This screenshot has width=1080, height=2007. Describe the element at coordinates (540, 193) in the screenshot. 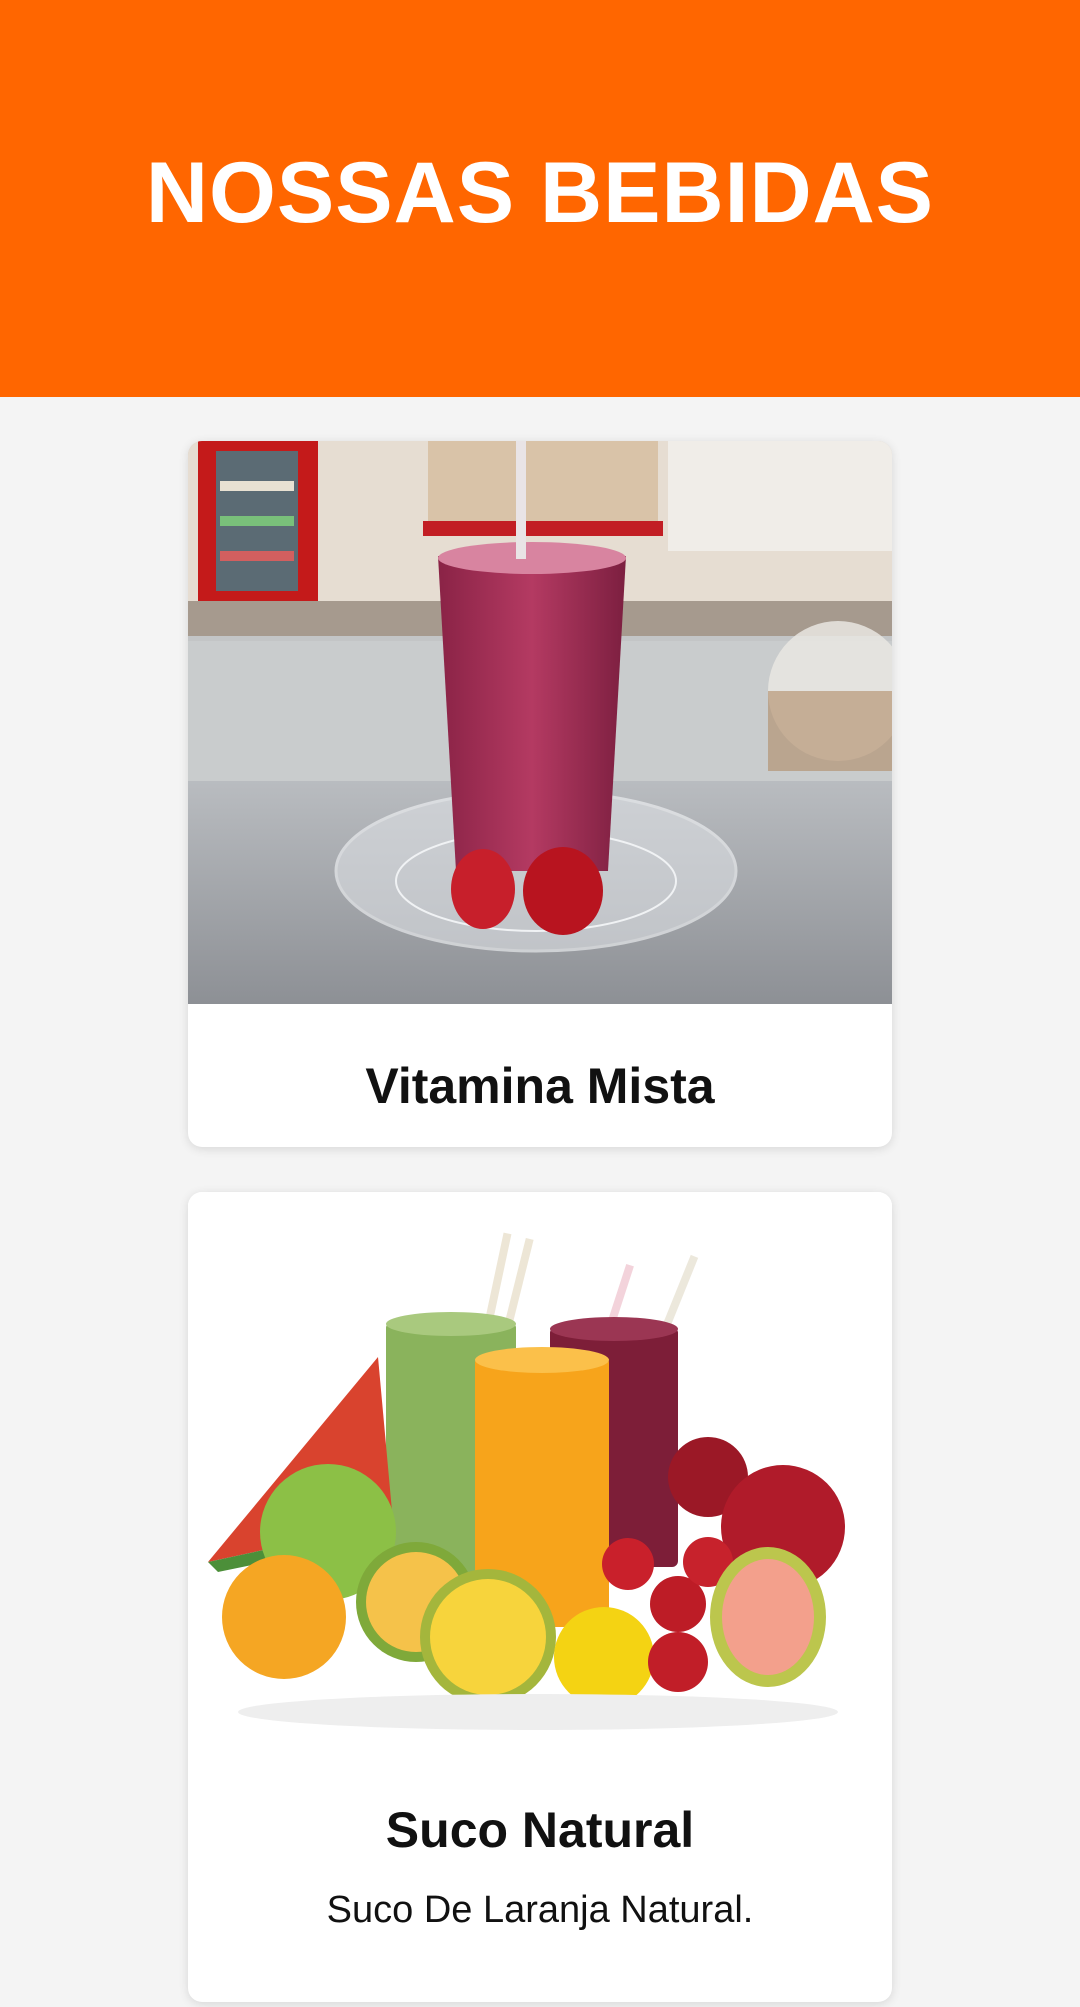

I see `page-title: NOSSAS BEBIDAS` at that location.